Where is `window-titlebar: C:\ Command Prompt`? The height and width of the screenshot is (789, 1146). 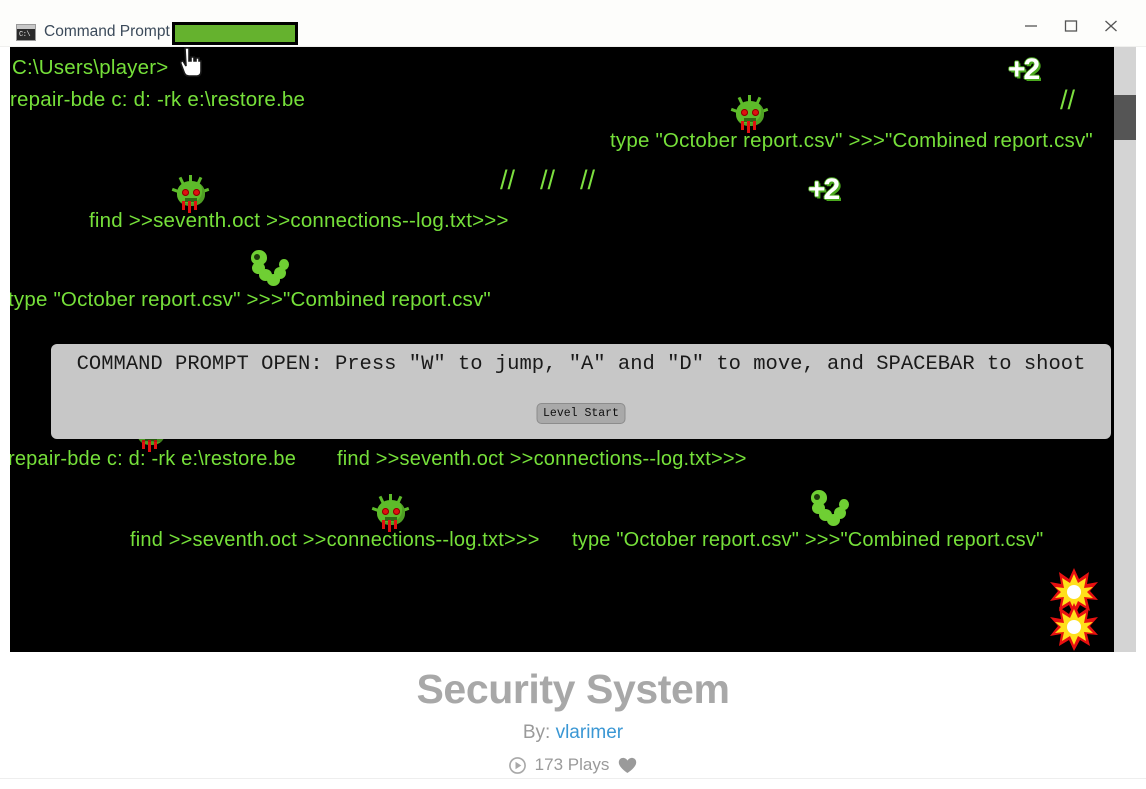
window-titlebar: C:\ Command Prompt is located at coordinates (573, 23).